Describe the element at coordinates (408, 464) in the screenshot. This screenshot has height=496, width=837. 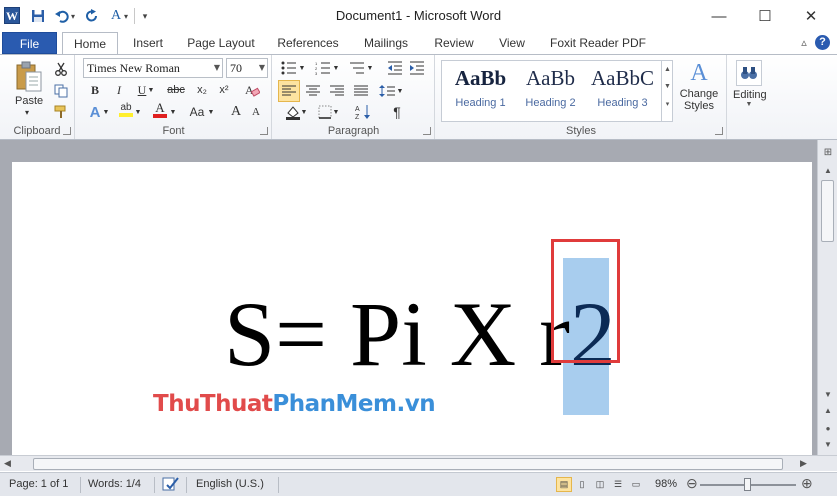
I see `horizontal-scroll-thumb` at that location.